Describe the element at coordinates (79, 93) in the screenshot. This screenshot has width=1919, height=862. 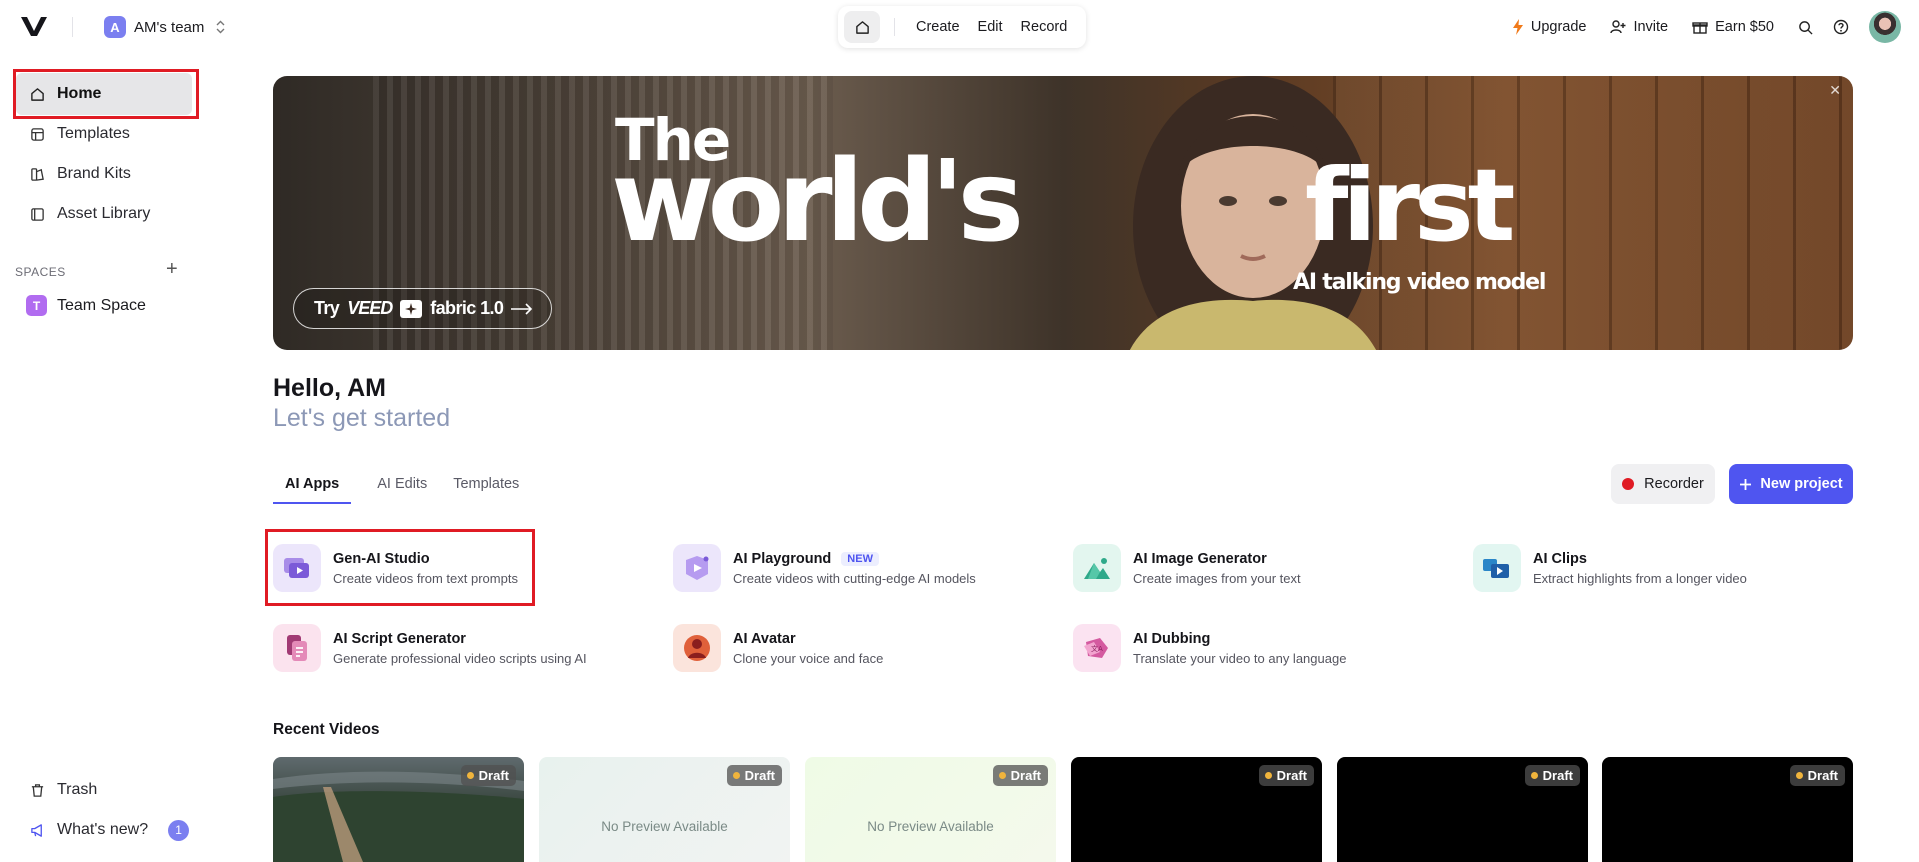
I see `sidebar-item-label: Home` at that location.